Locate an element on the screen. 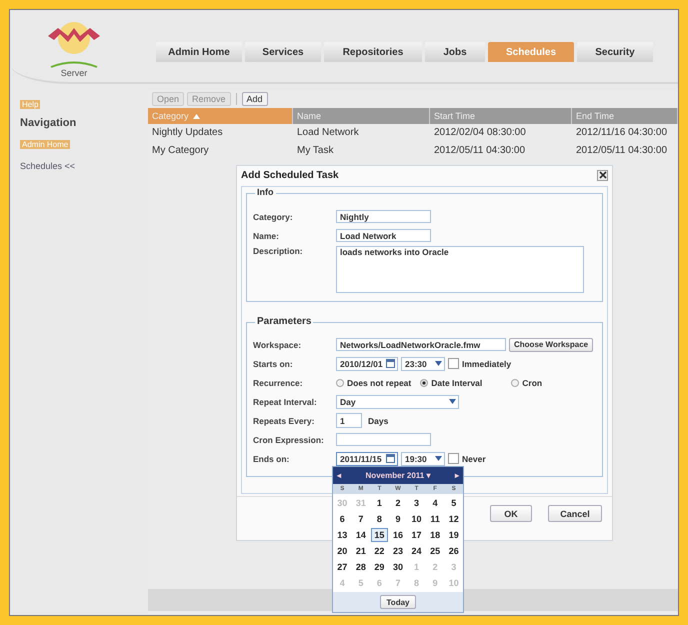 Image resolution: width=688 pixels, height=625 pixels. calendar-day: 8 is located at coordinates (379, 519).